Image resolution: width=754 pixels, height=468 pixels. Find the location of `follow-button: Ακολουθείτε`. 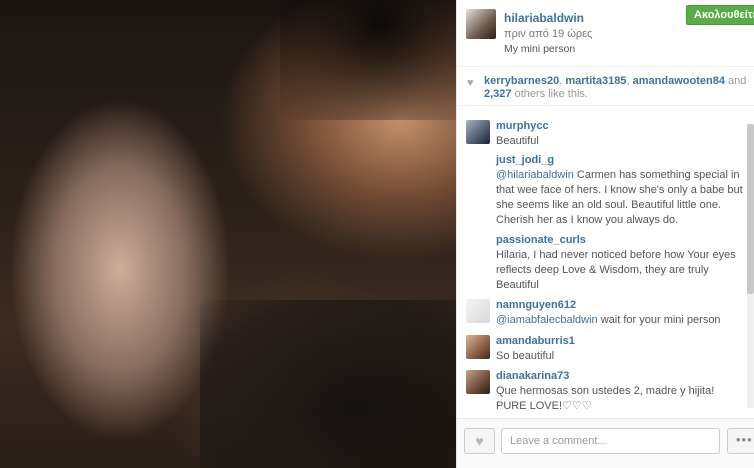

follow-button: Ακολουθείτε is located at coordinates (720, 15).